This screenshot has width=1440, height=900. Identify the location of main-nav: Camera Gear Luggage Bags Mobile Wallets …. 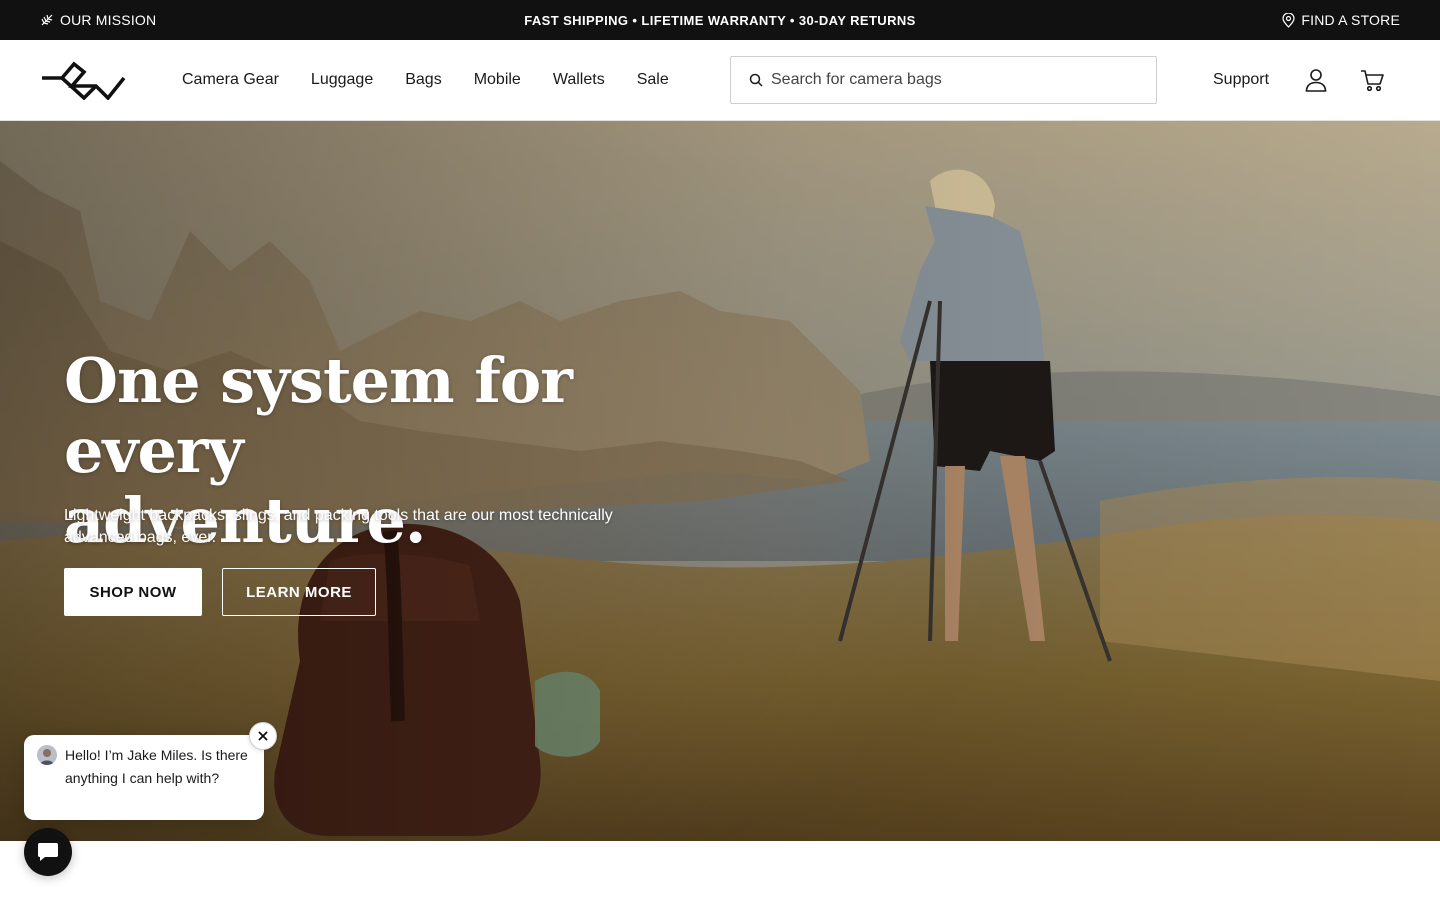
(425, 80).